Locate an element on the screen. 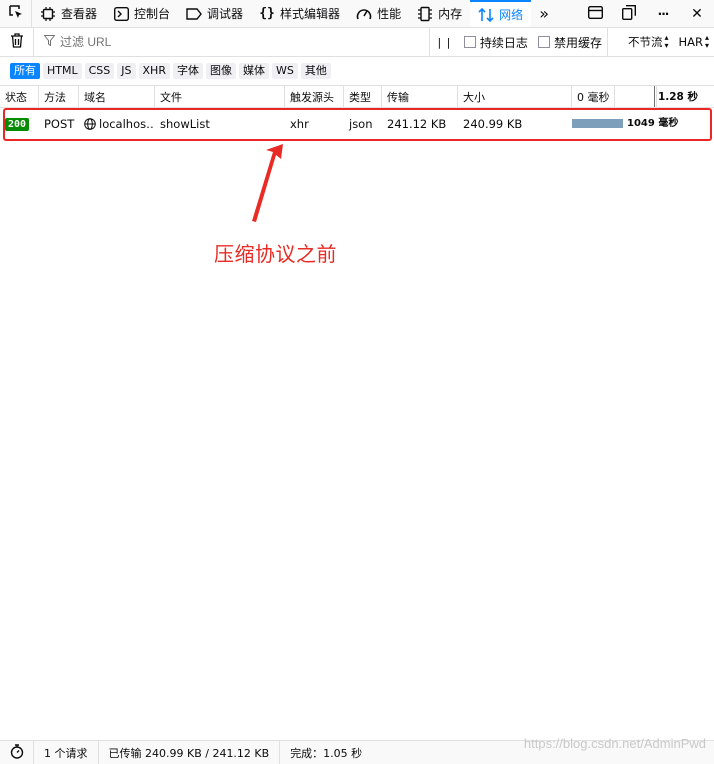 The height and width of the screenshot is (764, 714). request-table-header: 状态 方法 域名 文件 触发源头 类型 传输 大小 0 毫秒 1.28 秒 is located at coordinates (357, 97).